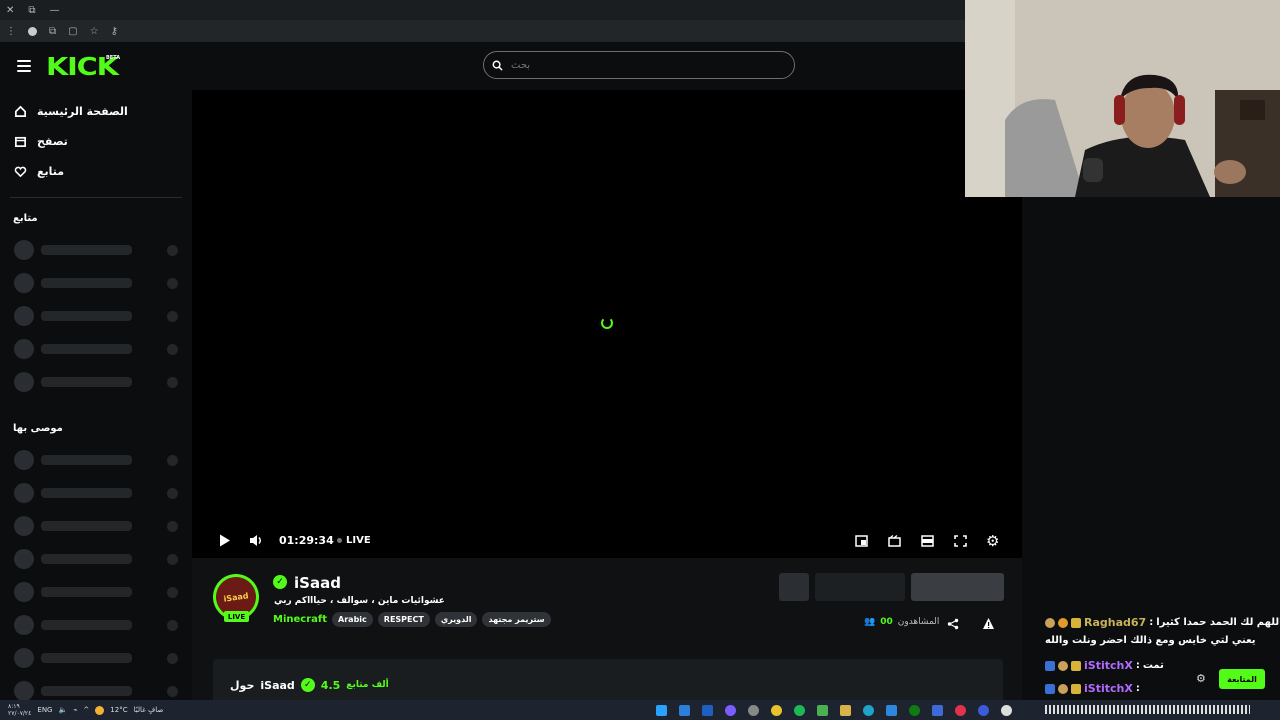 The height and width of the screenshot is (720, 1280). I want to click on sidebar-divider, so click(96, 197).